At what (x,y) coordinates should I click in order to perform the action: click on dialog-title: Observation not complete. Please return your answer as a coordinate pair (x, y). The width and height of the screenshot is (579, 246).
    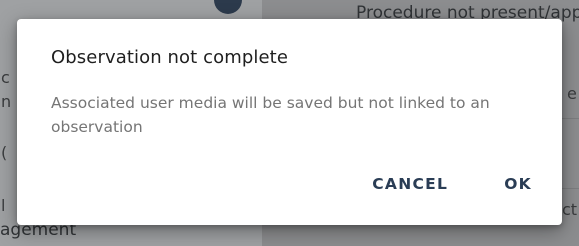
    Looking at the image, I should click on (170, 57).